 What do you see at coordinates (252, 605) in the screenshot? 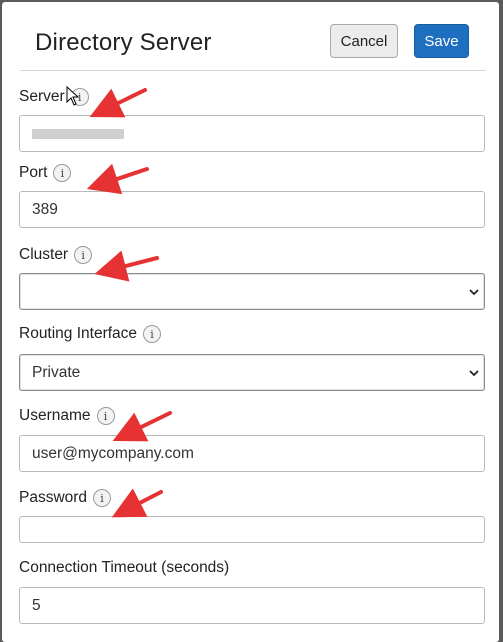
I see `connection-timeout-input: 5` at bounding box center [252, 605].